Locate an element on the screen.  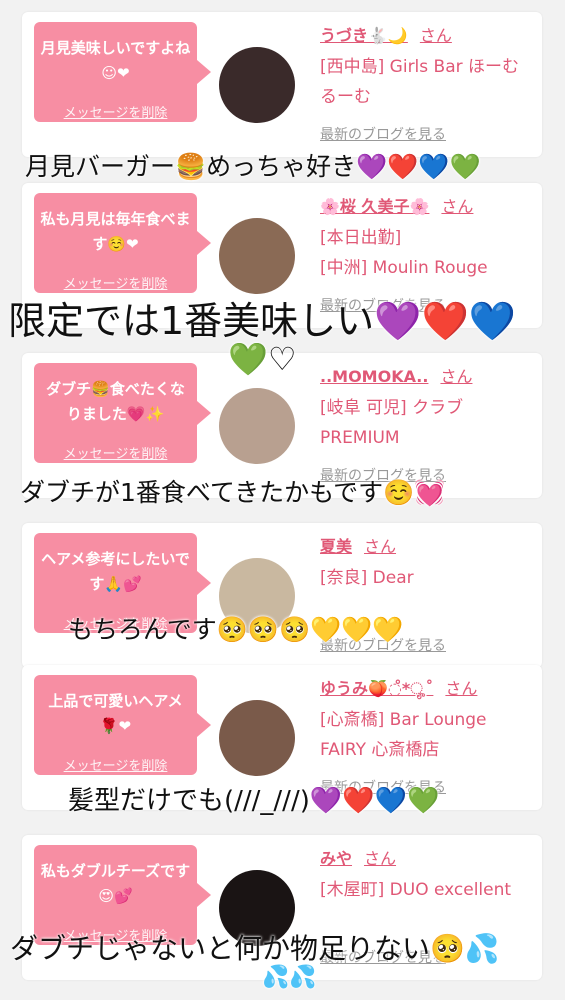
message-bubble: 私も月見は毎年食べます☺️❤ メッセージを削除 is located at coordinates (122, 243).